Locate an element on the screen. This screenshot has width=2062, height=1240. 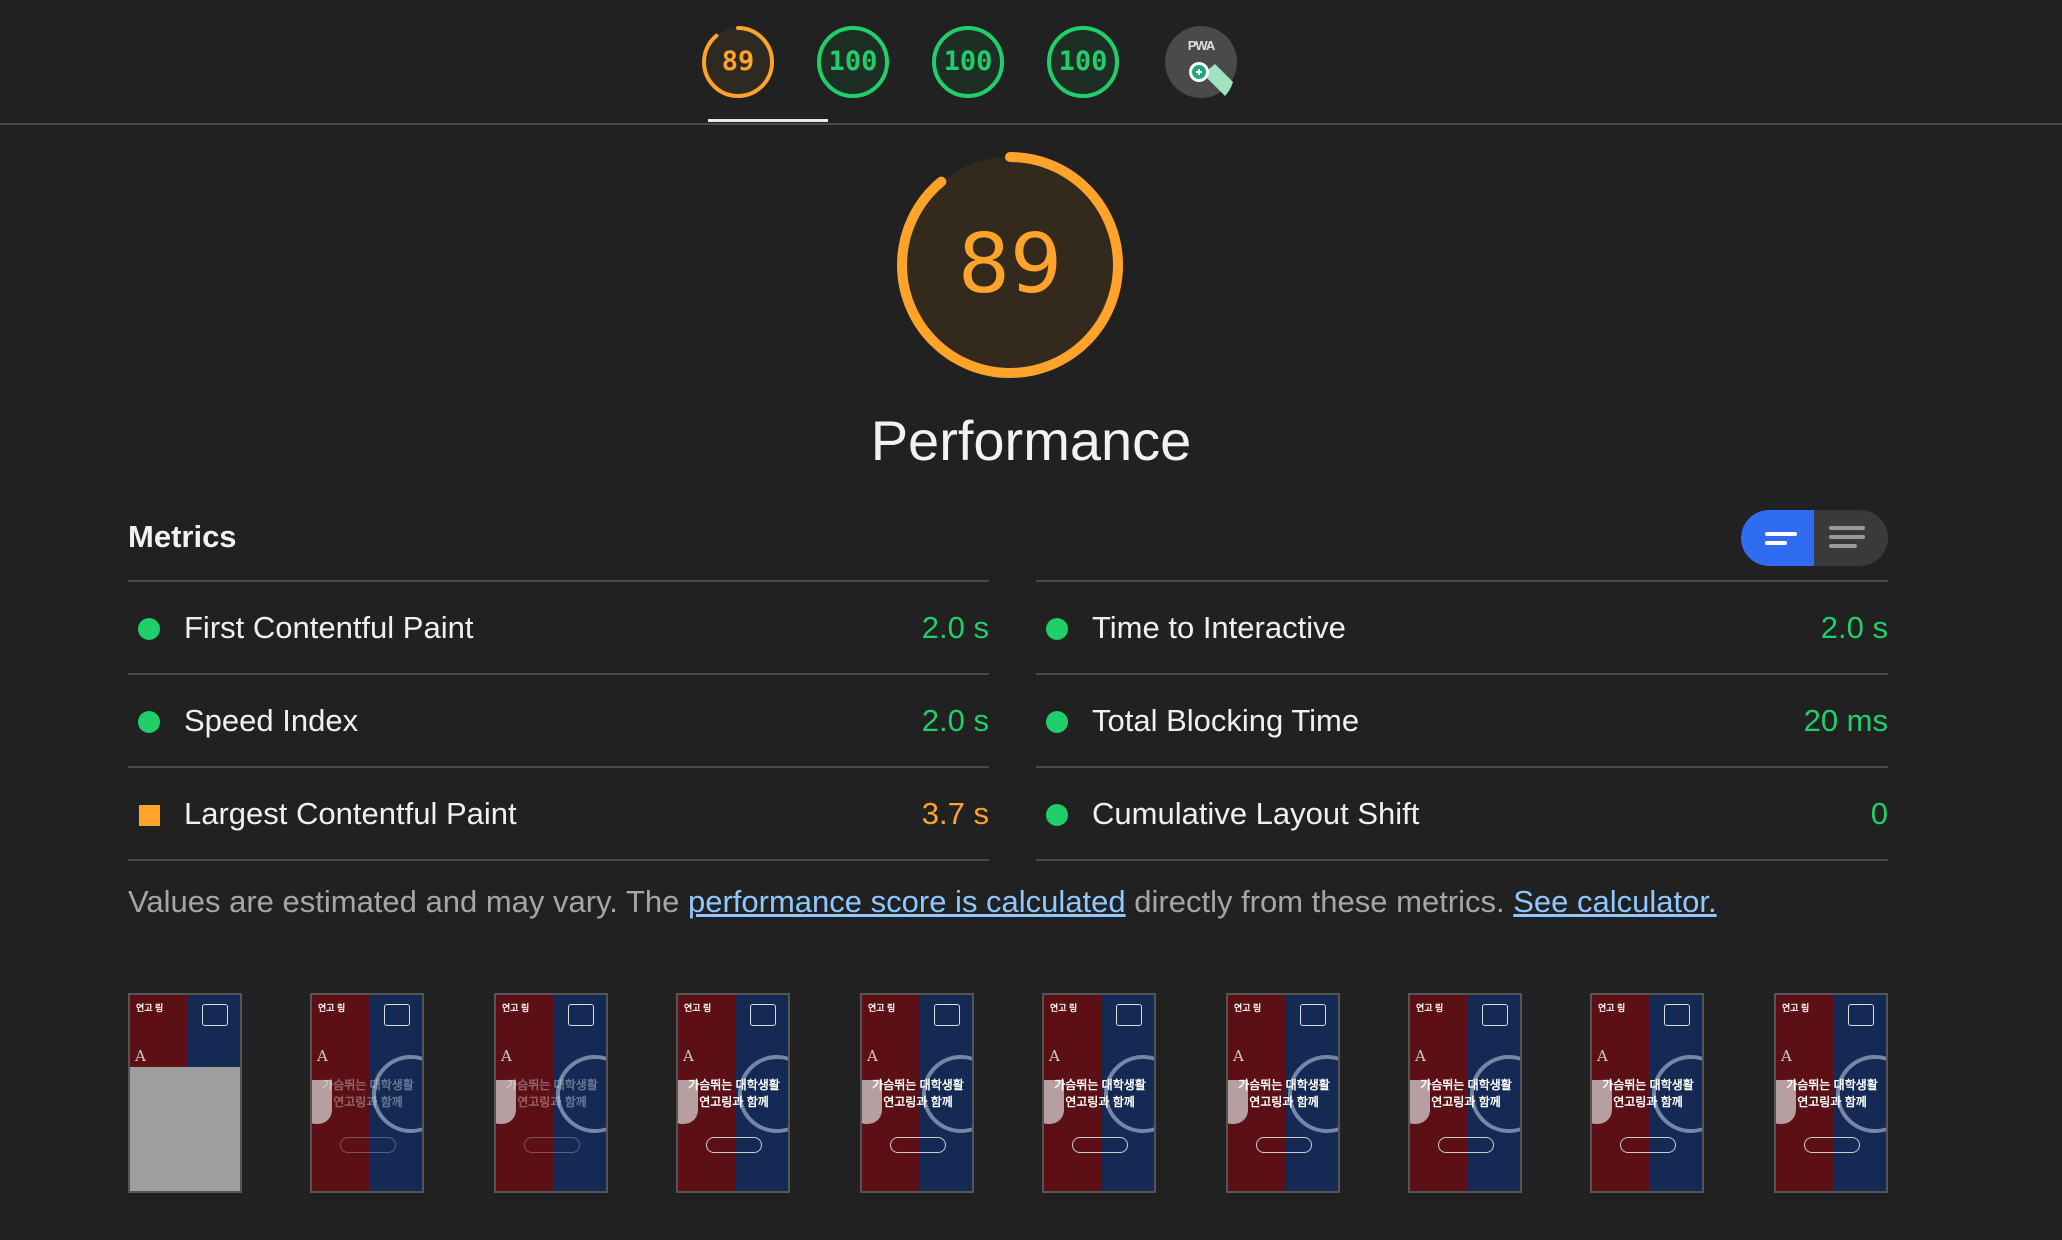
seo-score-small: 100 is located at coordinates (1083, 61).